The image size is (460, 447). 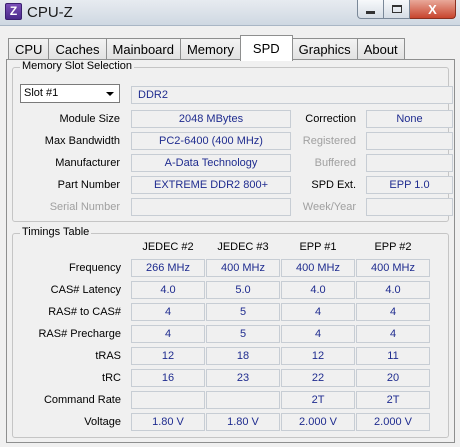 What do you see at coordinates (110, 93) in the screenshot?
I see `chevron-down-icon` at bounding box center [110, 93].